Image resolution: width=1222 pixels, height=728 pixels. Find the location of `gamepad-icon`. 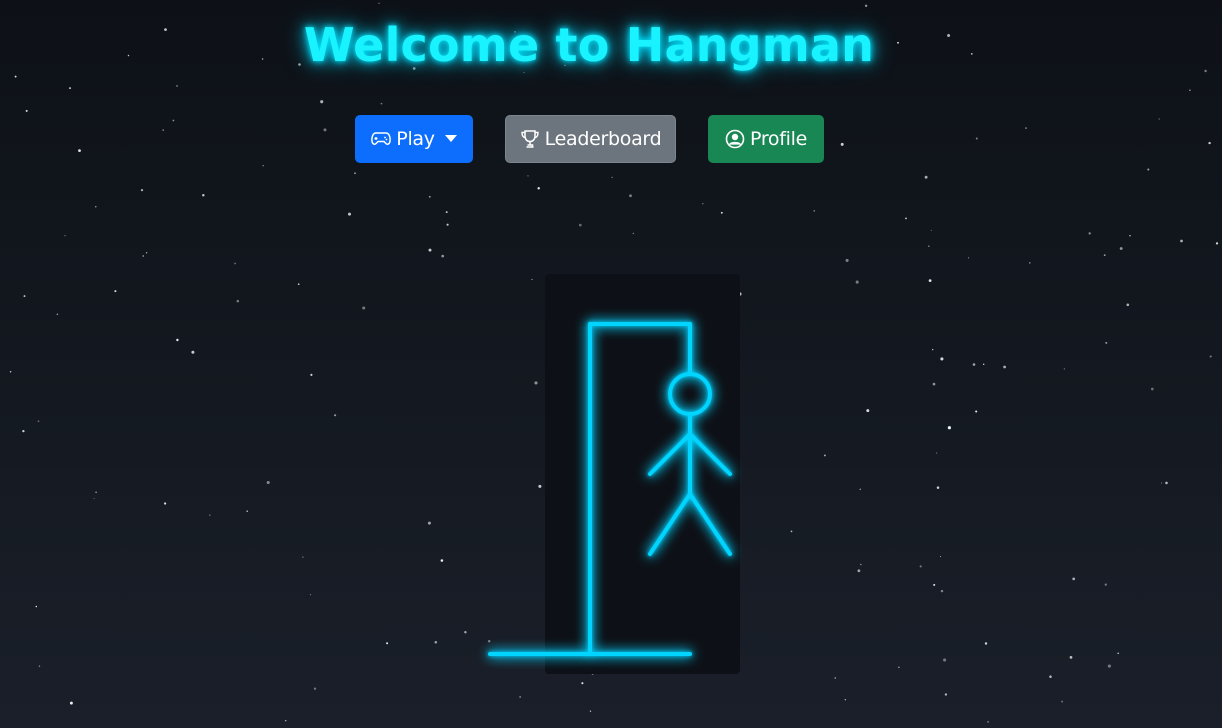

gamepad-icon is located at coordinates (381, 139).